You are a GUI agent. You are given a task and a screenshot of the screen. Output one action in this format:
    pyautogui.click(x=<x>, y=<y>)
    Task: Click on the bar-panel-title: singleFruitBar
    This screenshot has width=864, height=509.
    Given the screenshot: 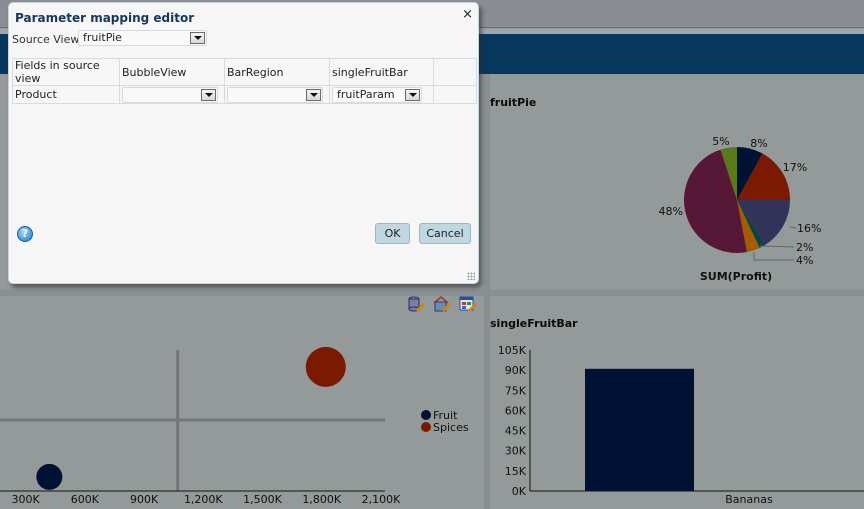 What is the action you would take?
    pyautogui.click(x=534, y=323)
    